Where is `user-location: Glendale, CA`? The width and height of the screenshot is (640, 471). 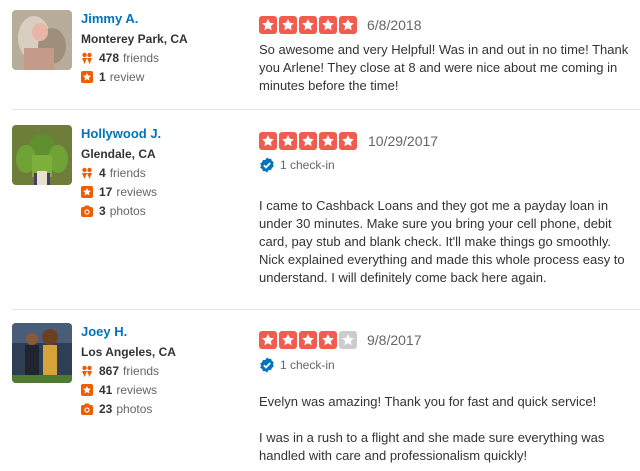 user-location: Glendale, CA is located at coordinates (118, 154).